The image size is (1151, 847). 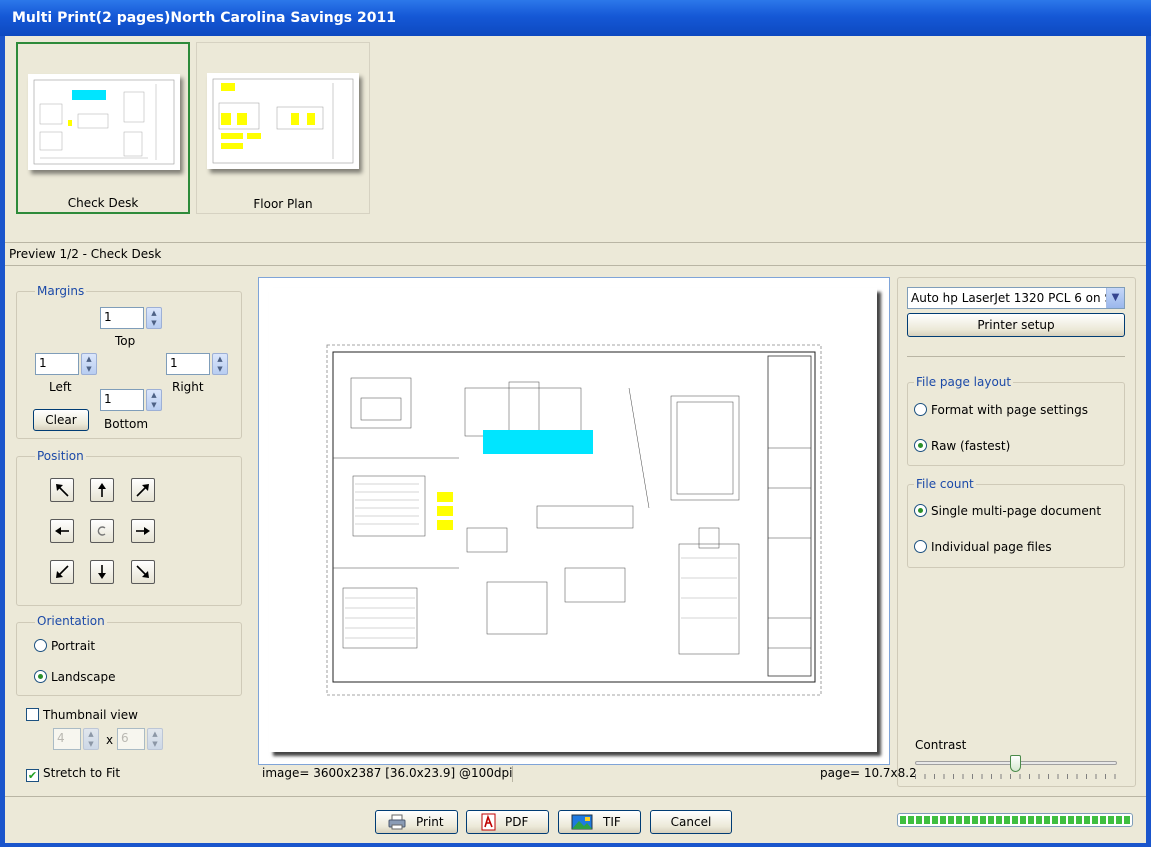 I want to click on landscape-radio: Landscape, so click(x=74, y=678).